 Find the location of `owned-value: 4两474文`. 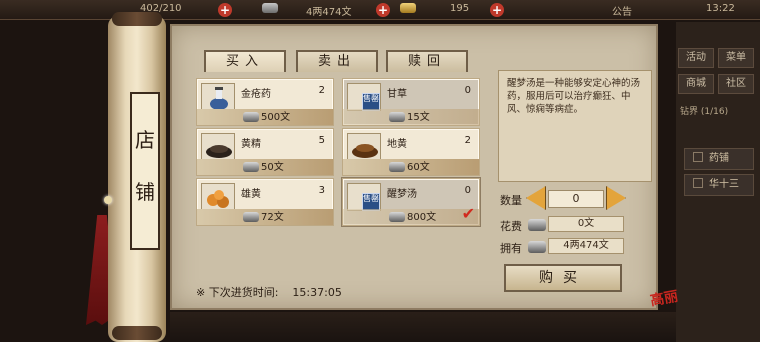

owned-value: 4两474文 is located at coordinates (586, 246).